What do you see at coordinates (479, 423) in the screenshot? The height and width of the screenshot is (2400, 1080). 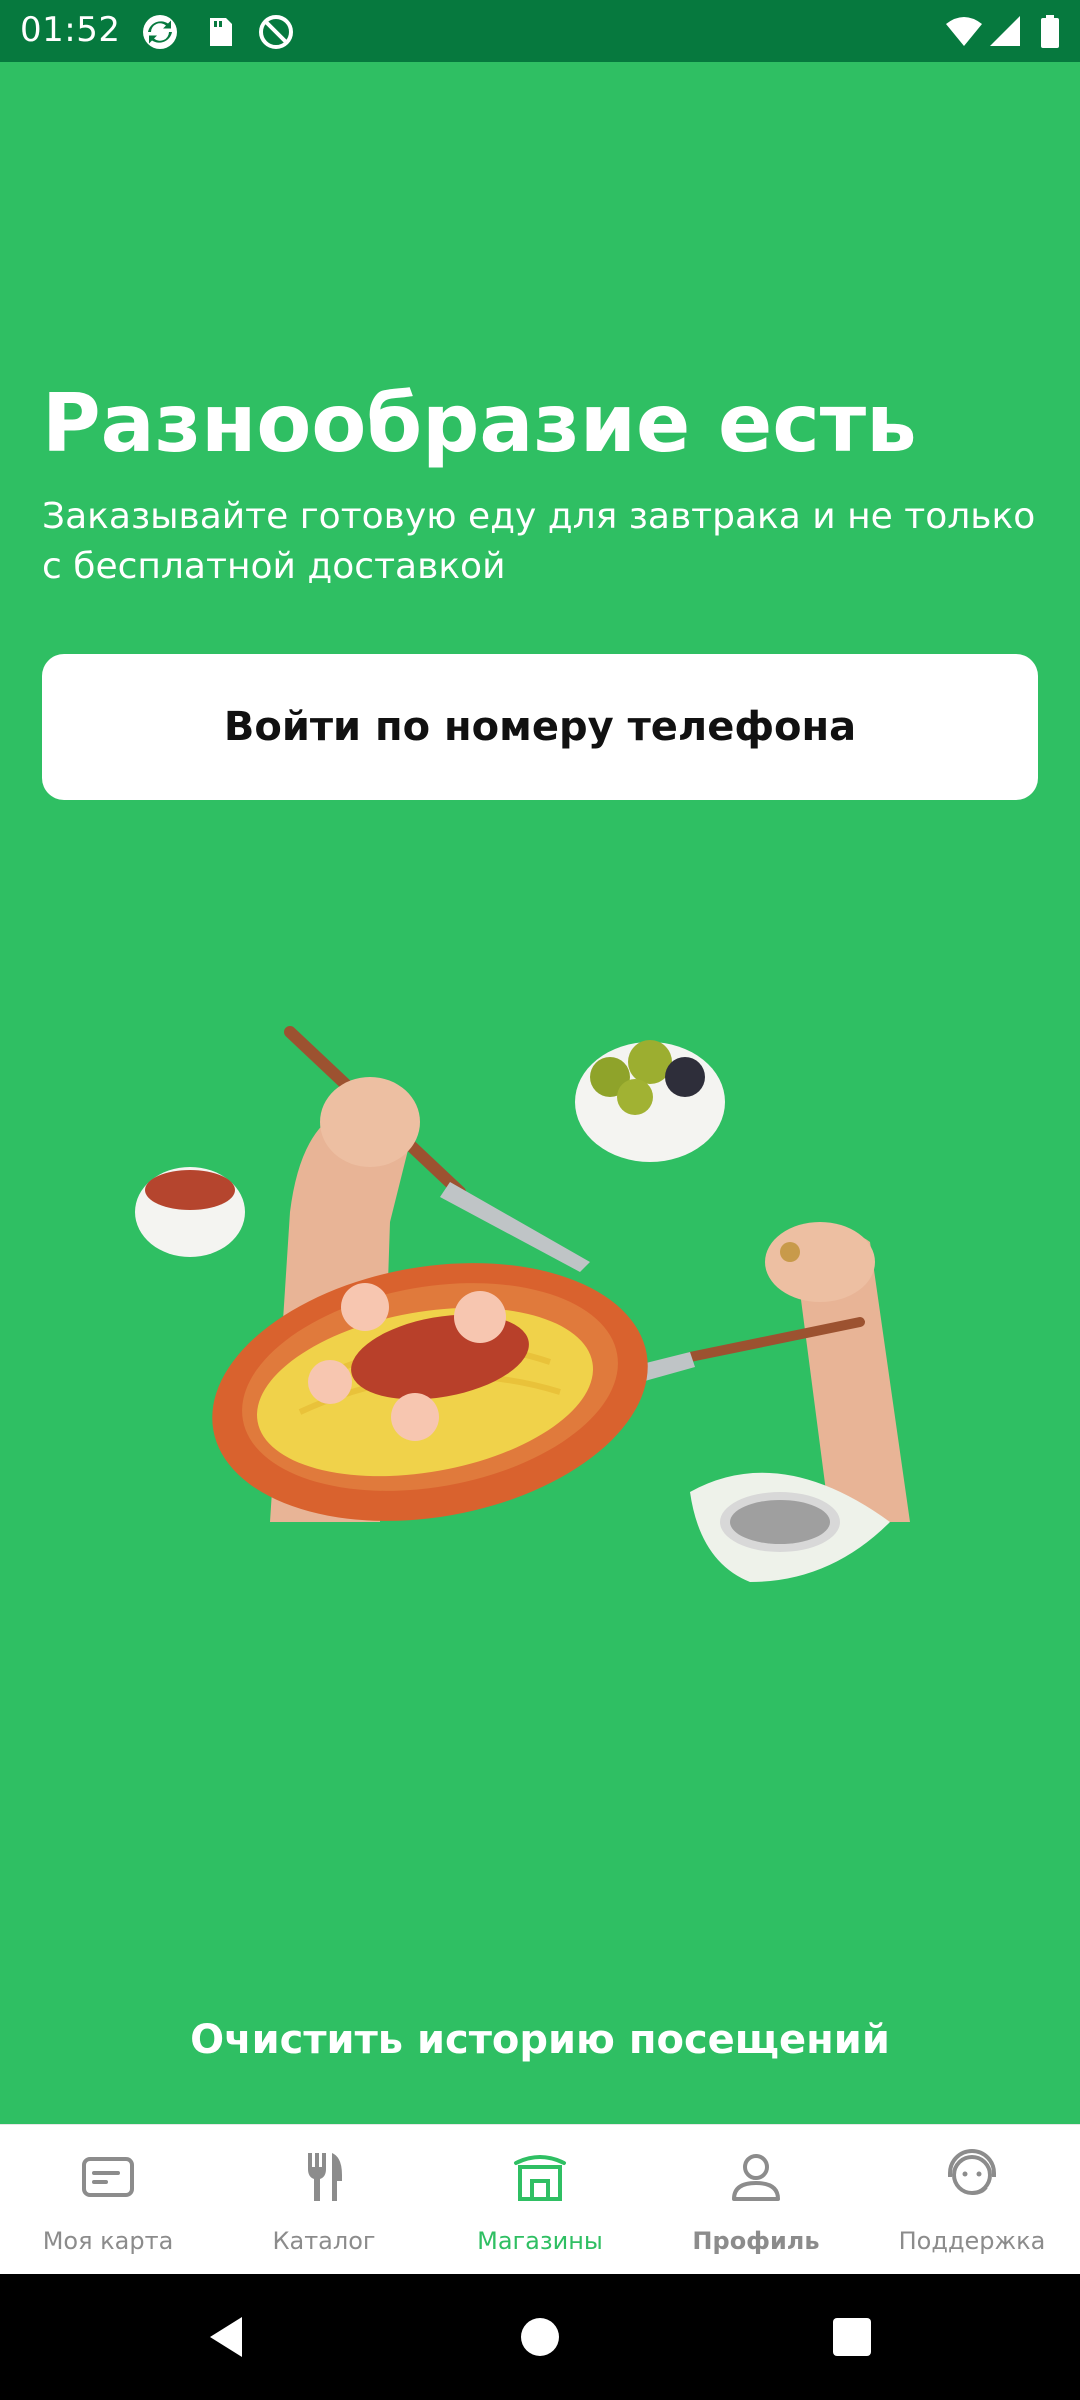 I see `hero-title: Разнообразие есть` at bounding box center [479, 423].